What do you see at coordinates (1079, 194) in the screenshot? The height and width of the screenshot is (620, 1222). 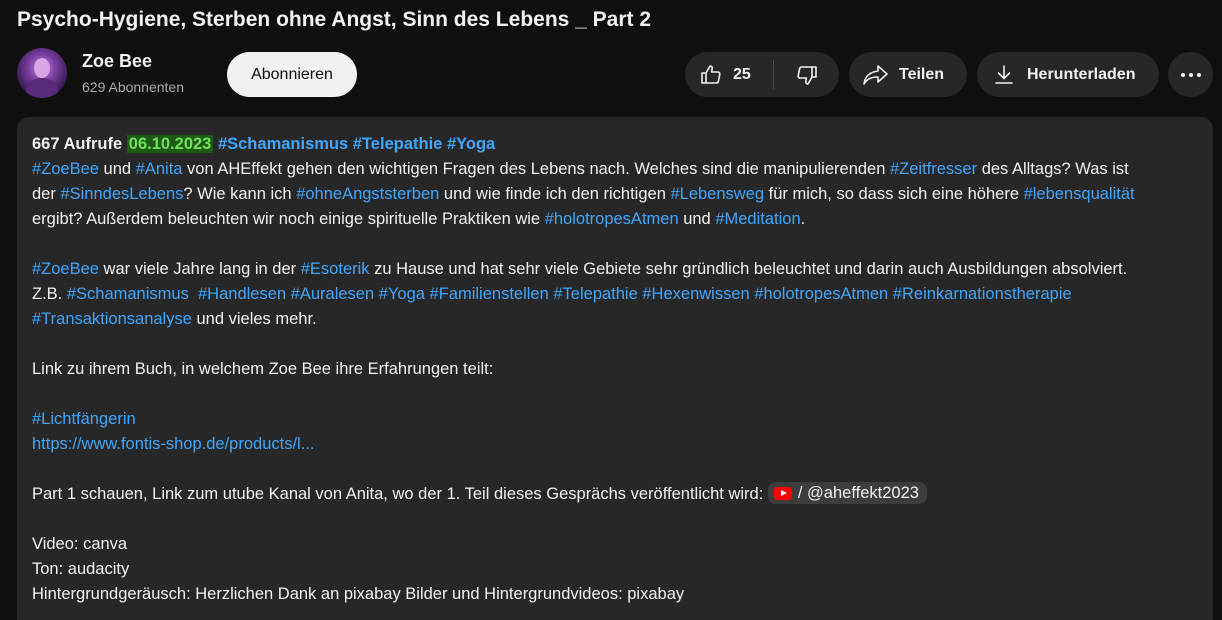 I see `hashtag: #lebensqualität` at bounding box center [1079, 194].